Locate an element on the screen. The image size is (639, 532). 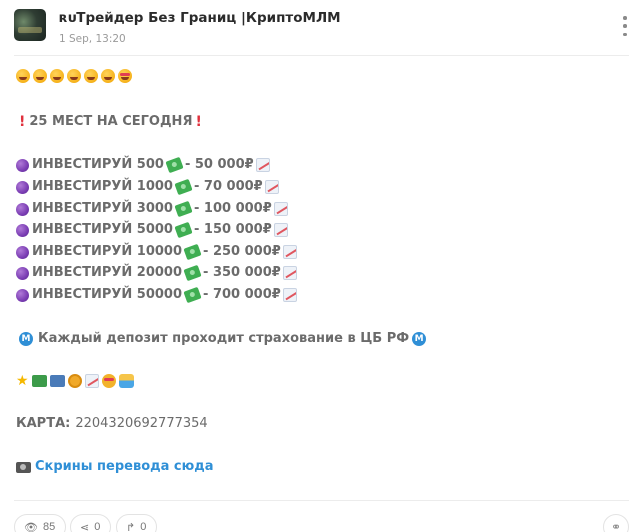
coin-icon is located at coordinates (74, 381).